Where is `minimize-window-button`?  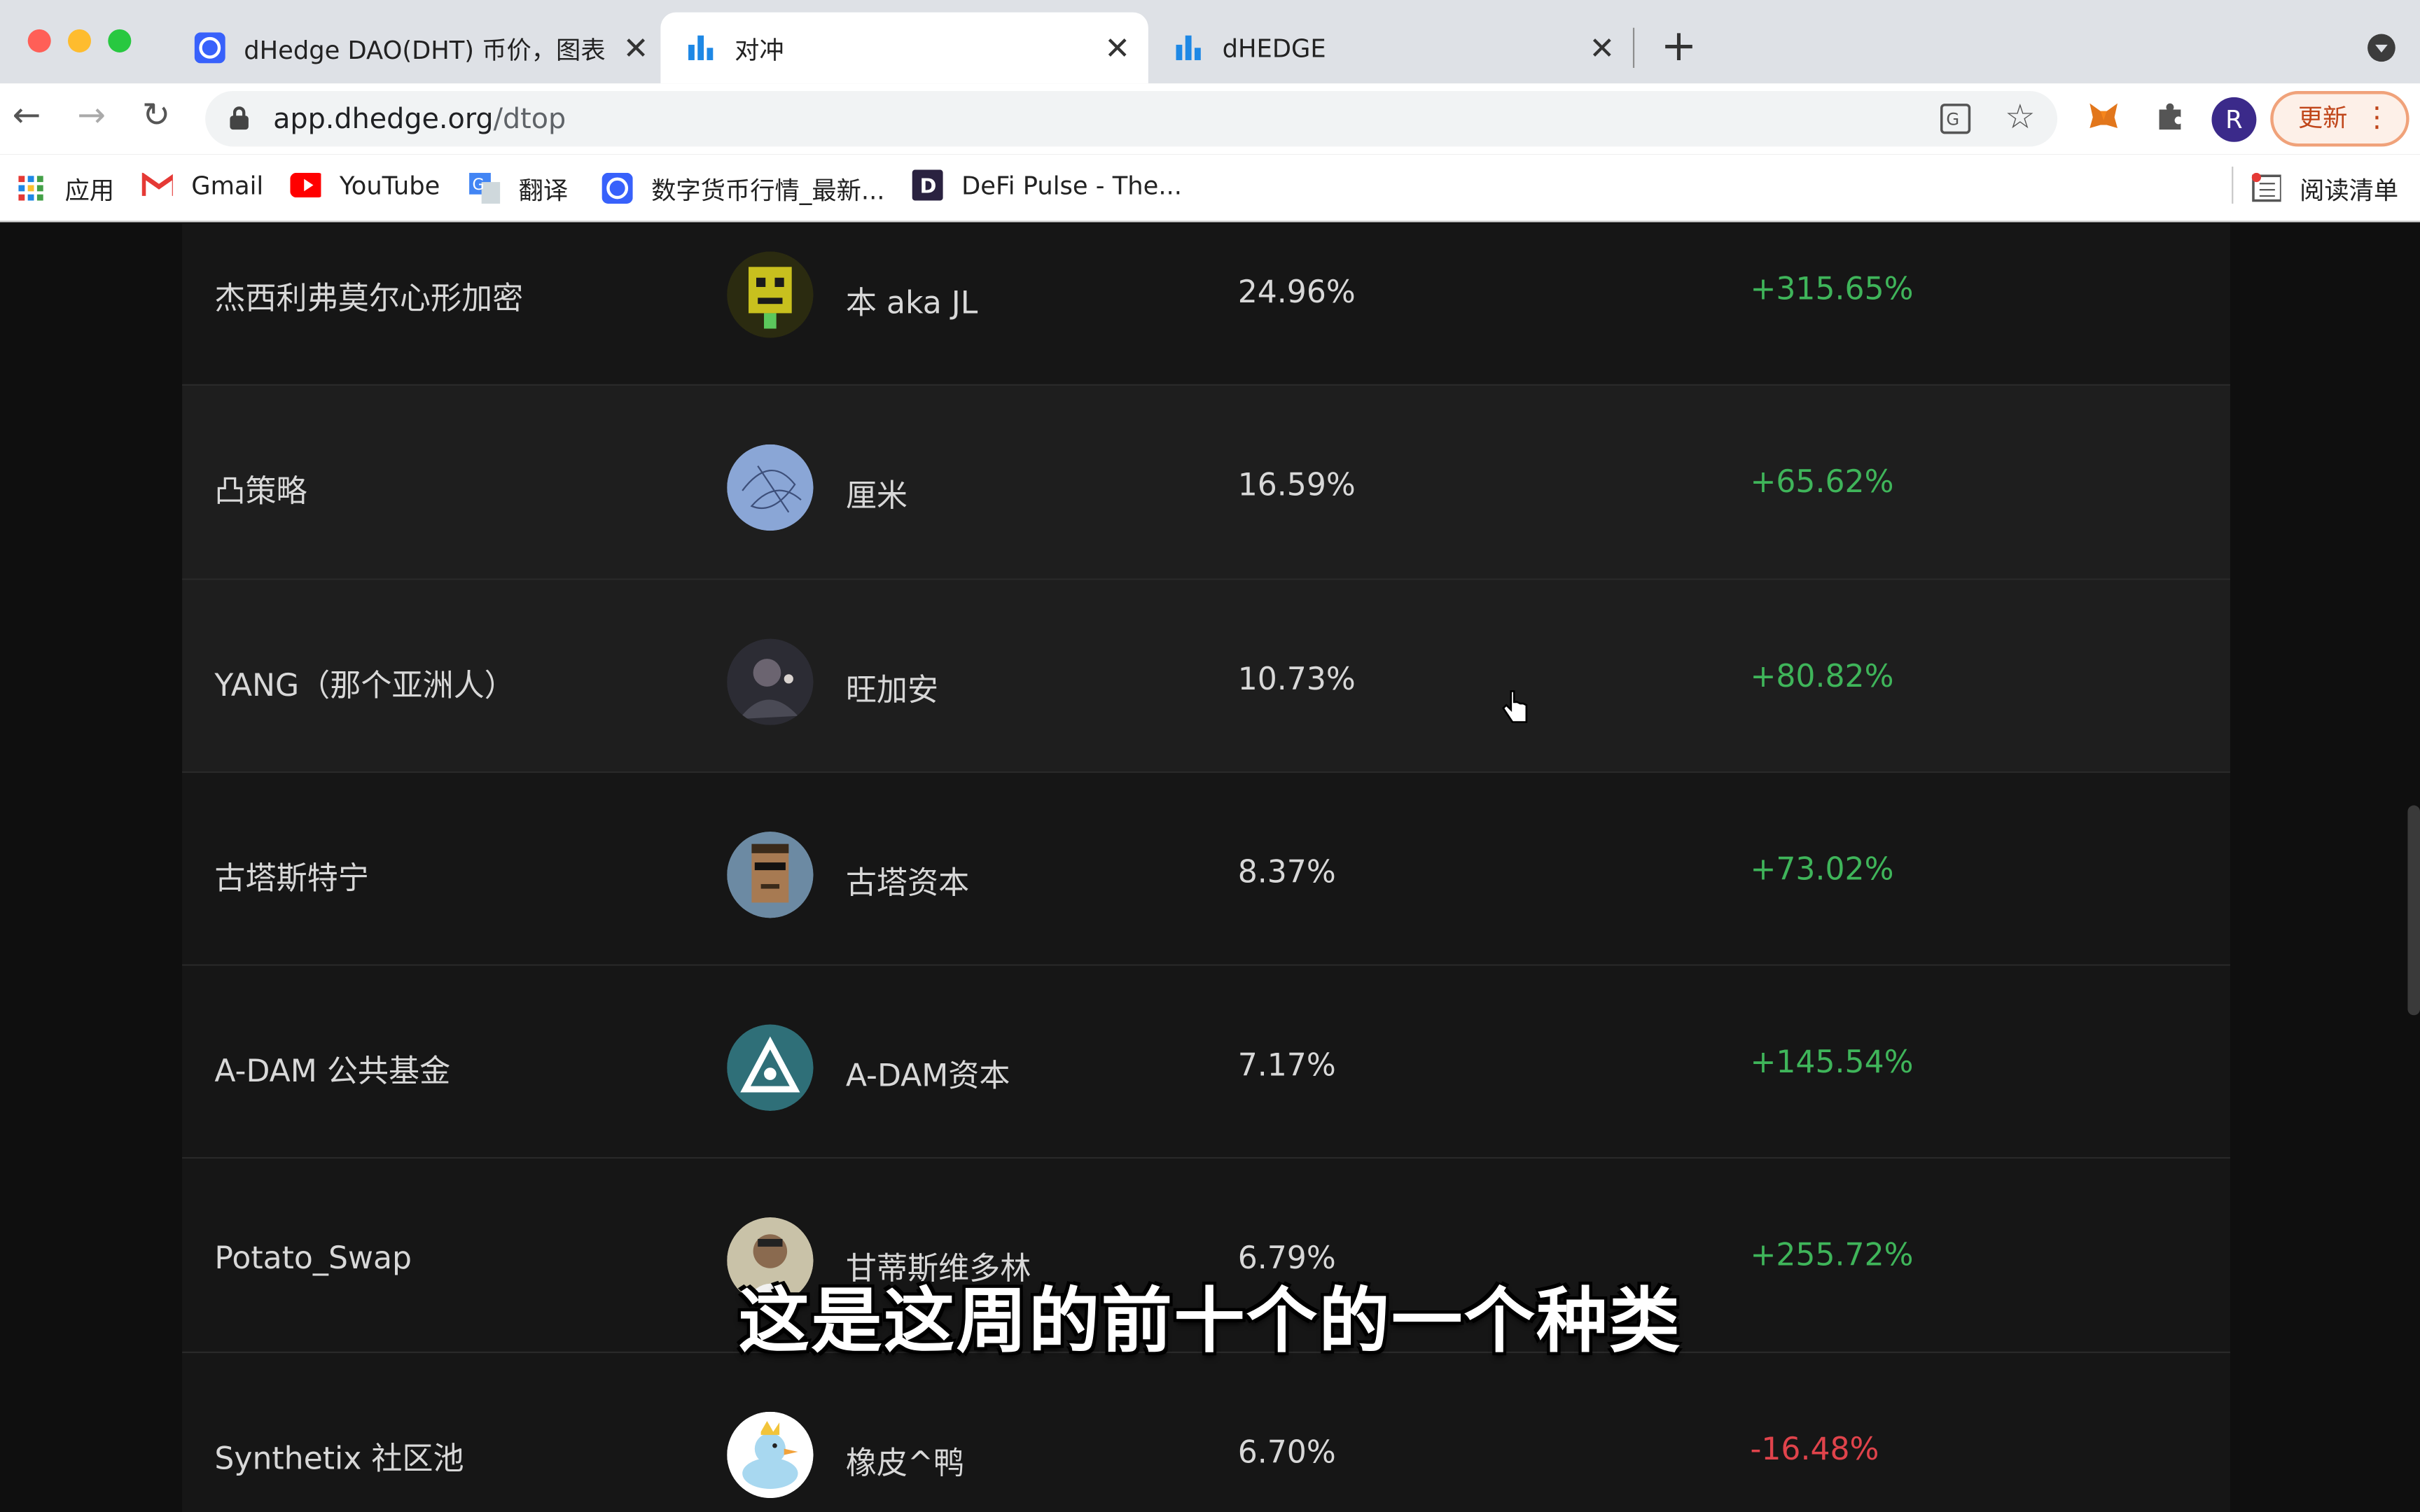 minimize-window-button is located at coordinates (79, 40).